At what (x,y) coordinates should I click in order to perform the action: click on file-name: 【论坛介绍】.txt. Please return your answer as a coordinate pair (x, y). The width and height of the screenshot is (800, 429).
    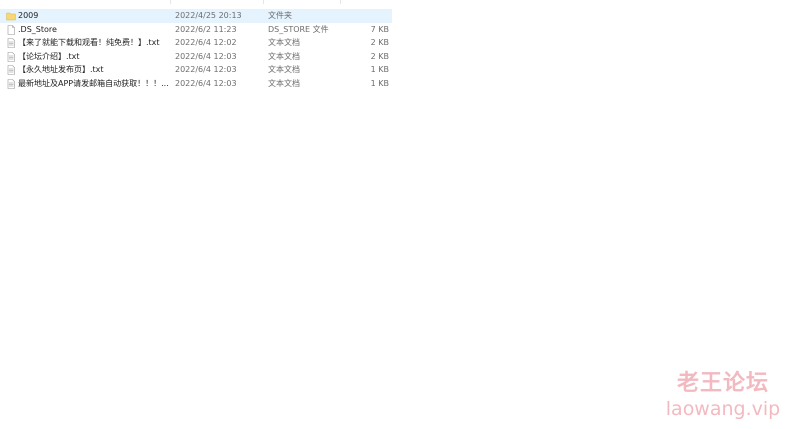
    Looking at the image, I should click on (49, 56).